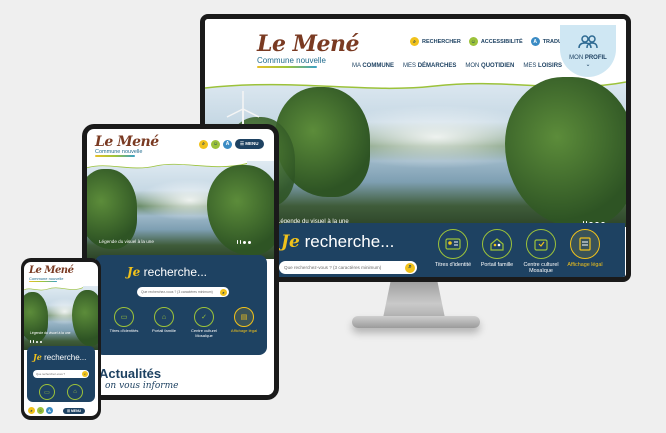 Image resolution: width=666 pixels, height=433 pixels. Describe the element at coordinates (124, 330) in the screenshot. I see `quick-link-label: Titres d'identités` at that location.